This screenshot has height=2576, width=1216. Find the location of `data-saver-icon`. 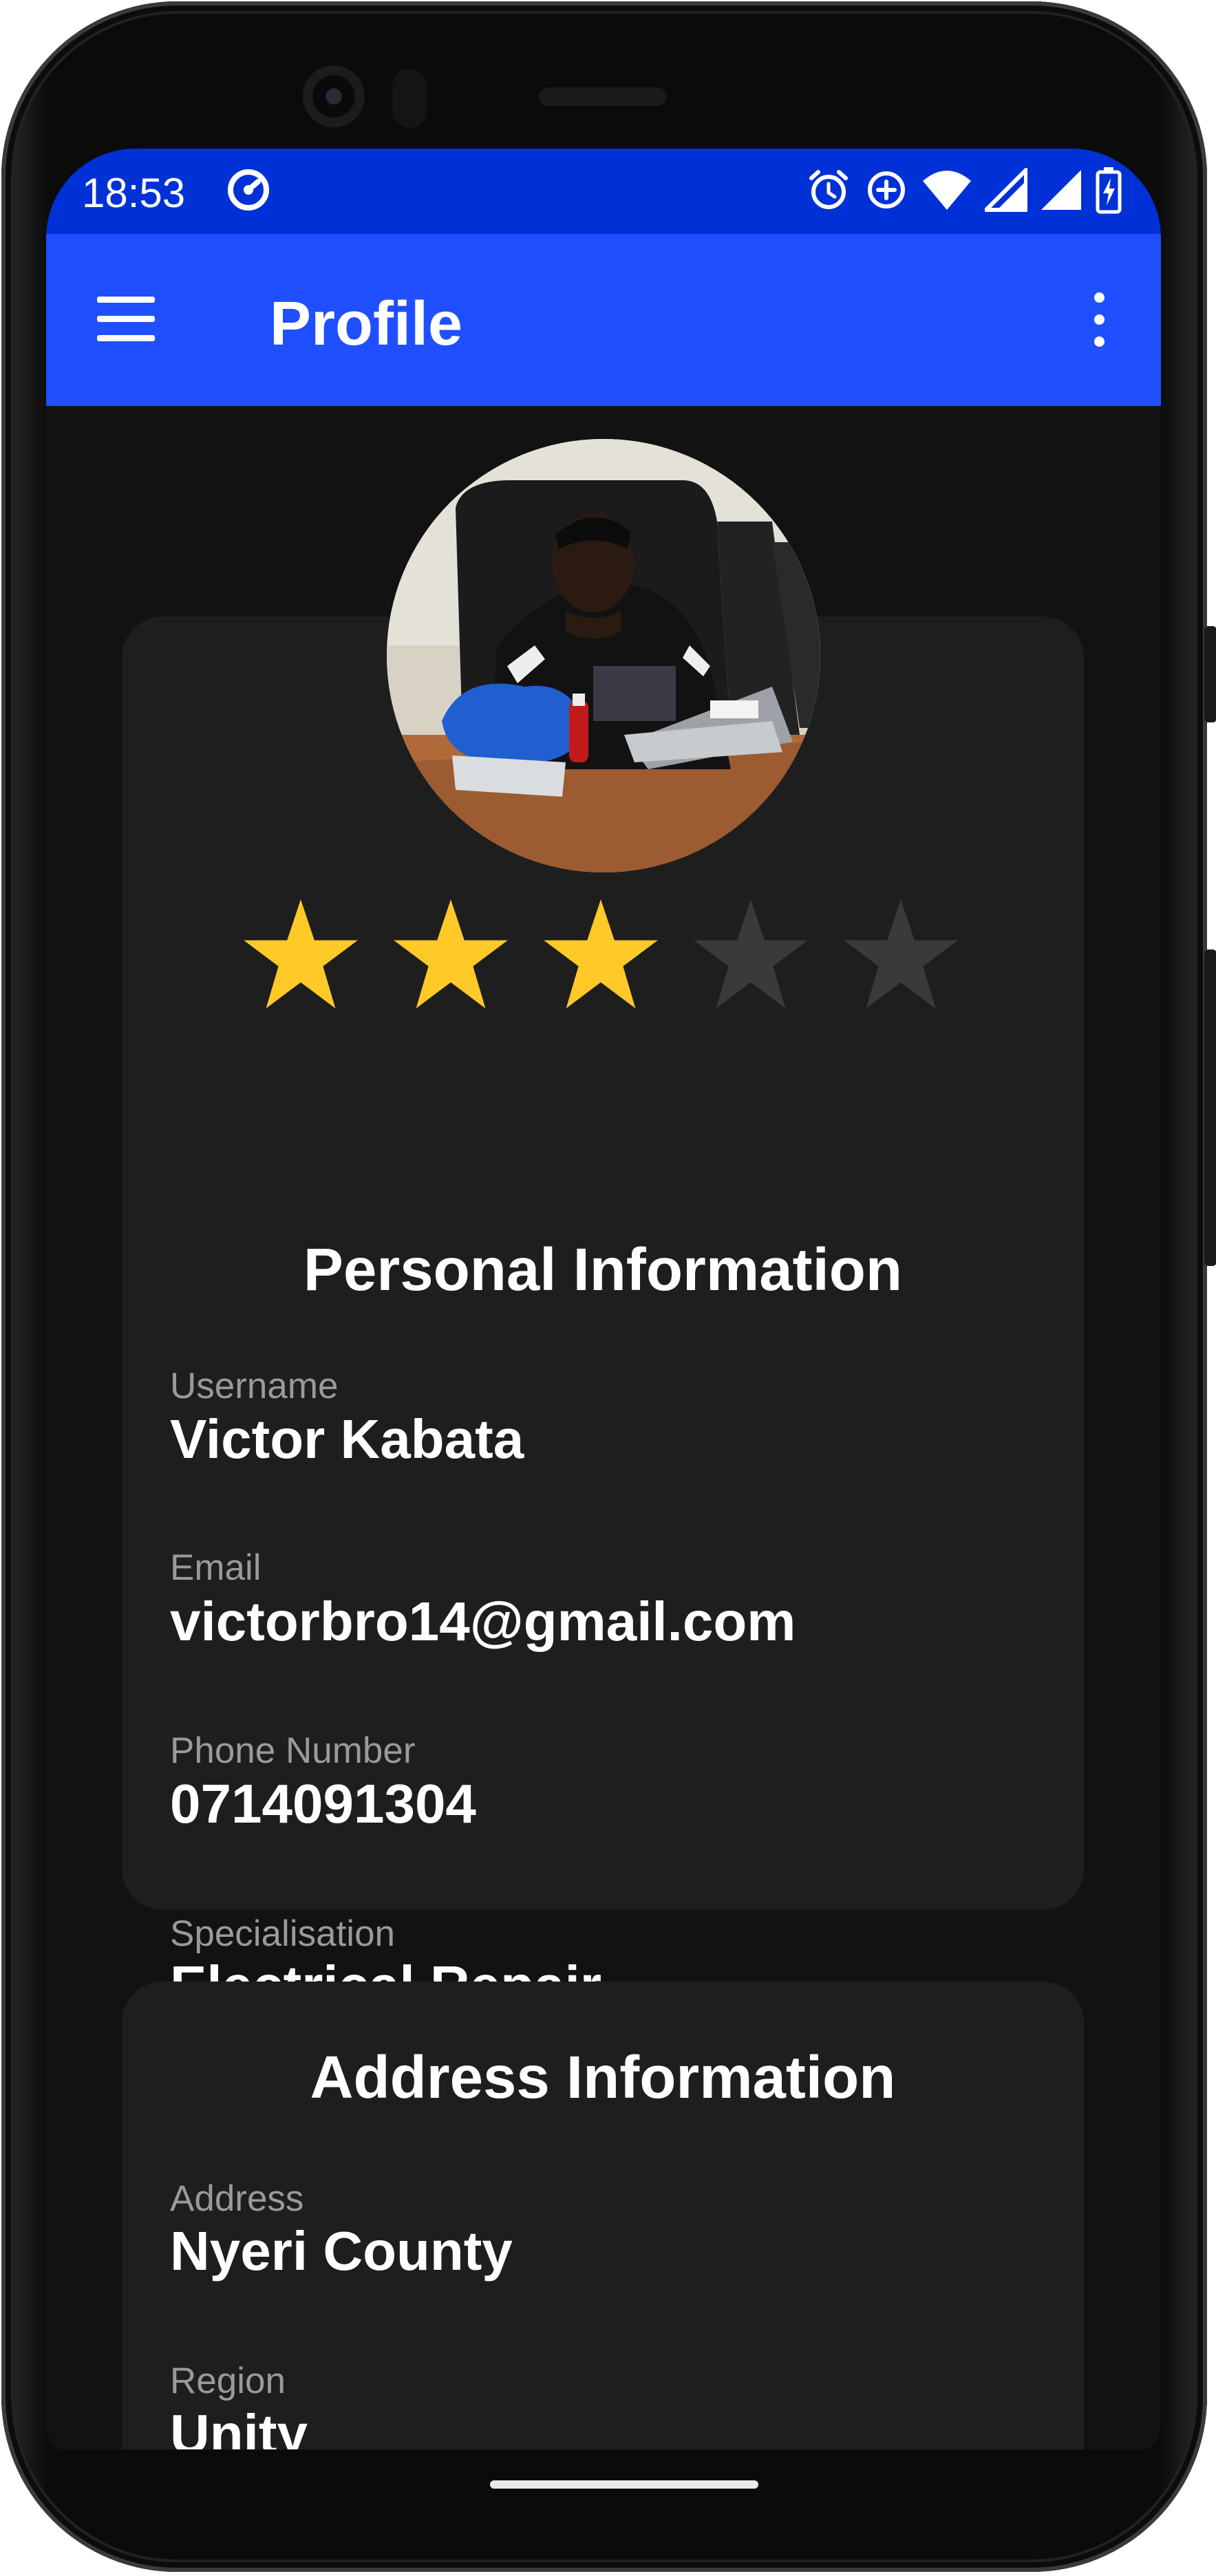

data-saver-icon is located at coordinates (887, 189).